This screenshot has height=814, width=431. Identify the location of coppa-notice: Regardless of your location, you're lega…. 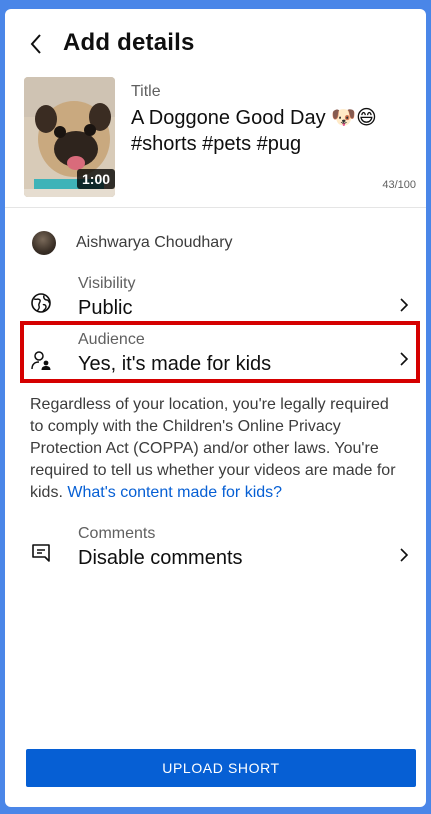
(215, 449).